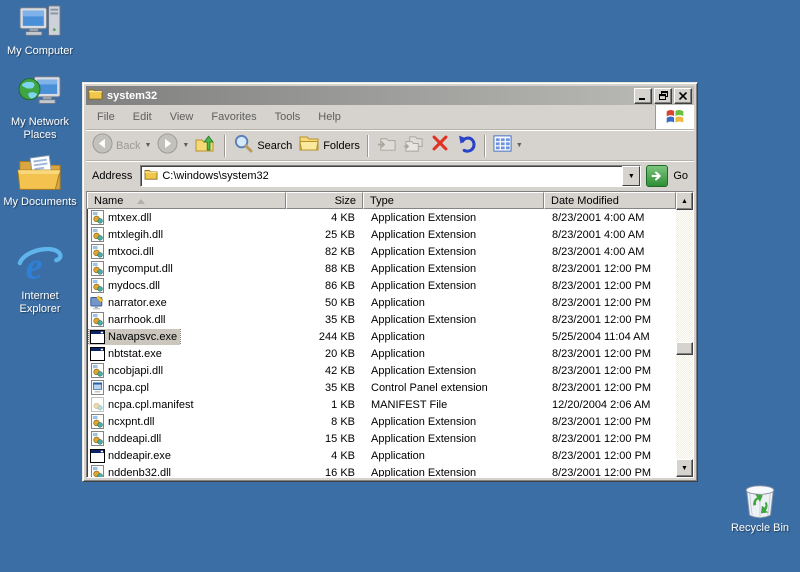  I want to click on narrator-icon, so click(97, 303).